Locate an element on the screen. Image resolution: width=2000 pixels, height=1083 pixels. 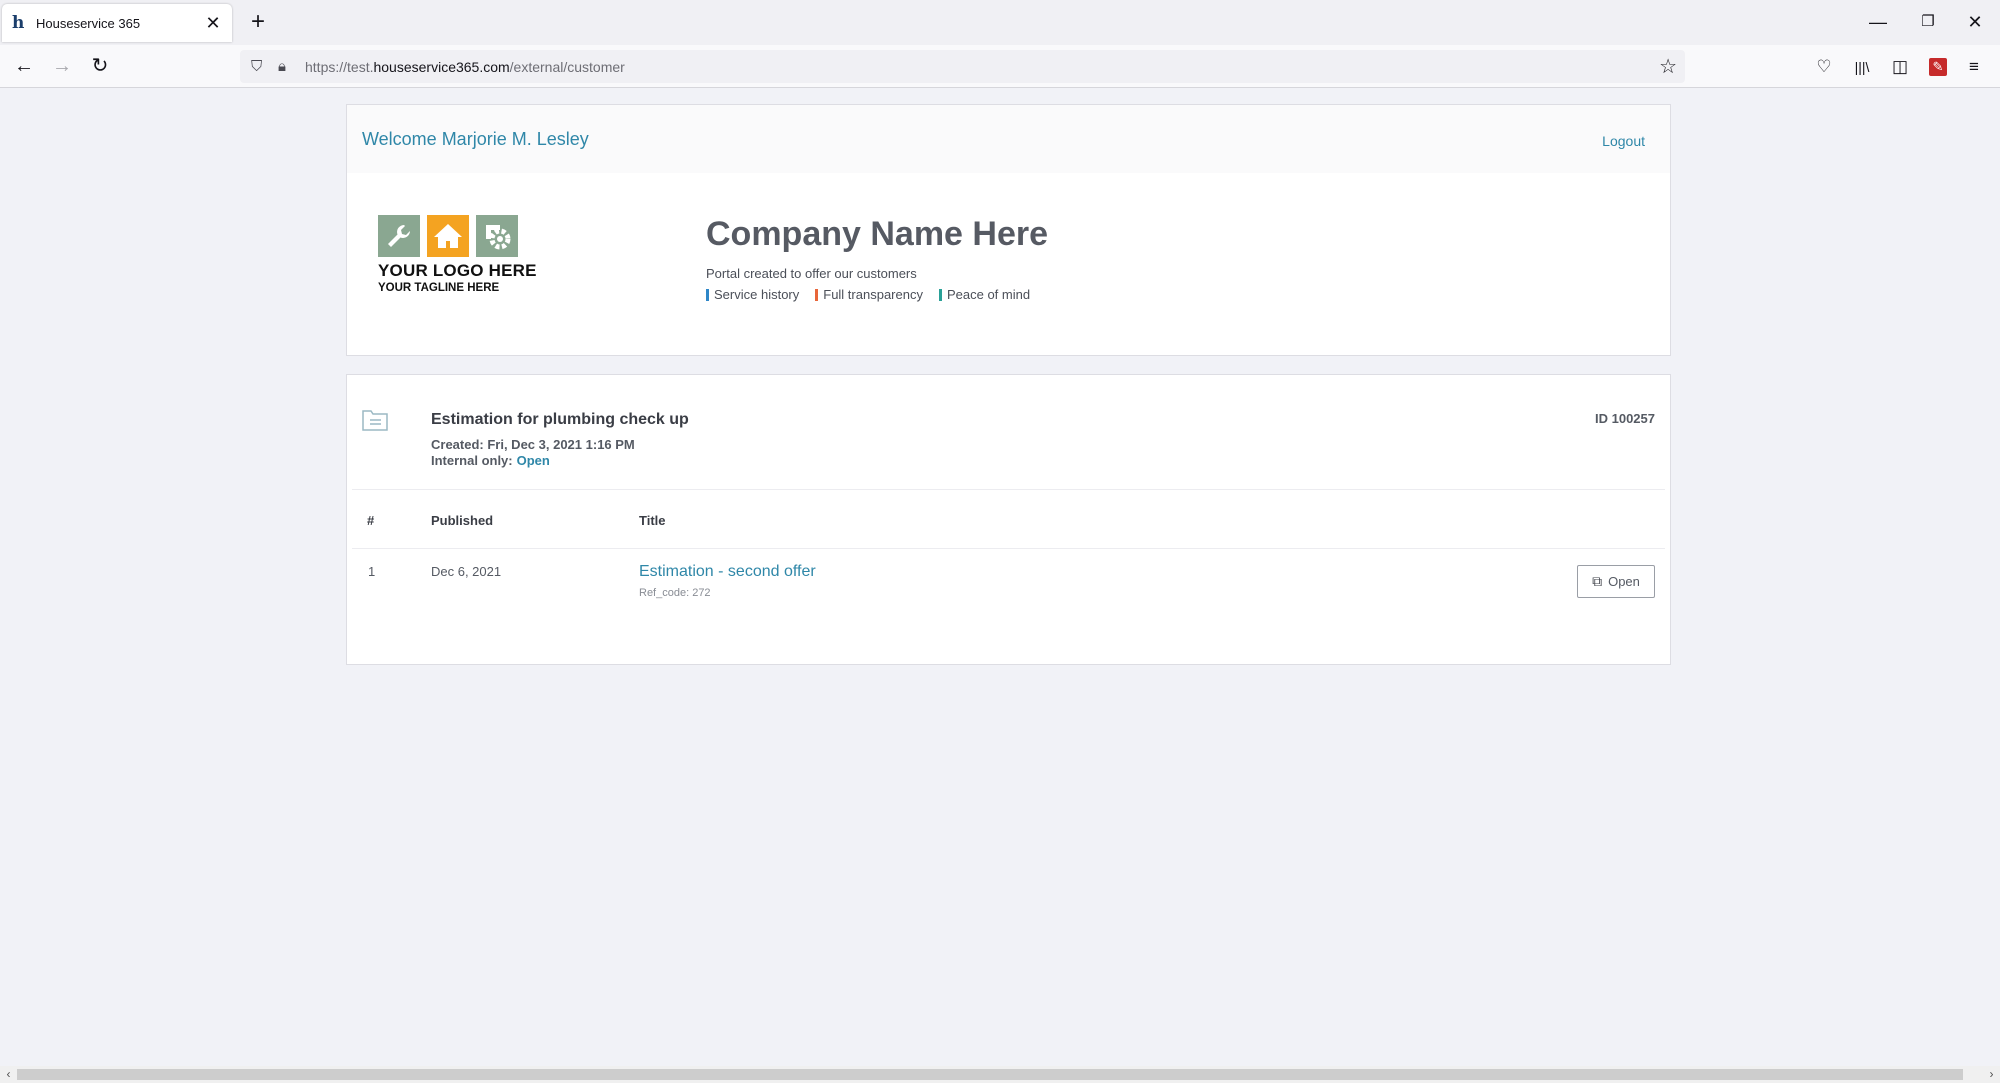
house-icon is located at coordinates (448, 236).